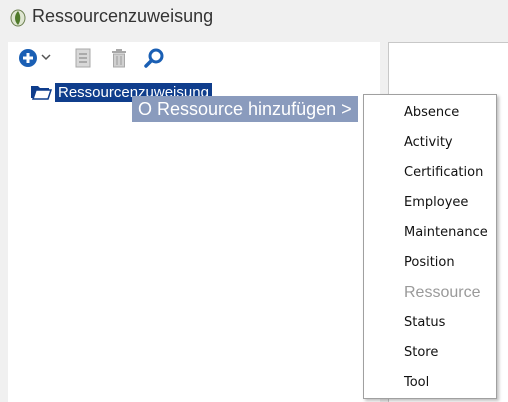 This screenshot has height=402, width=508. Describe the element at coordinates (430, 143) in the screenshot. I see `menu-item-activity: Activity` at that location.